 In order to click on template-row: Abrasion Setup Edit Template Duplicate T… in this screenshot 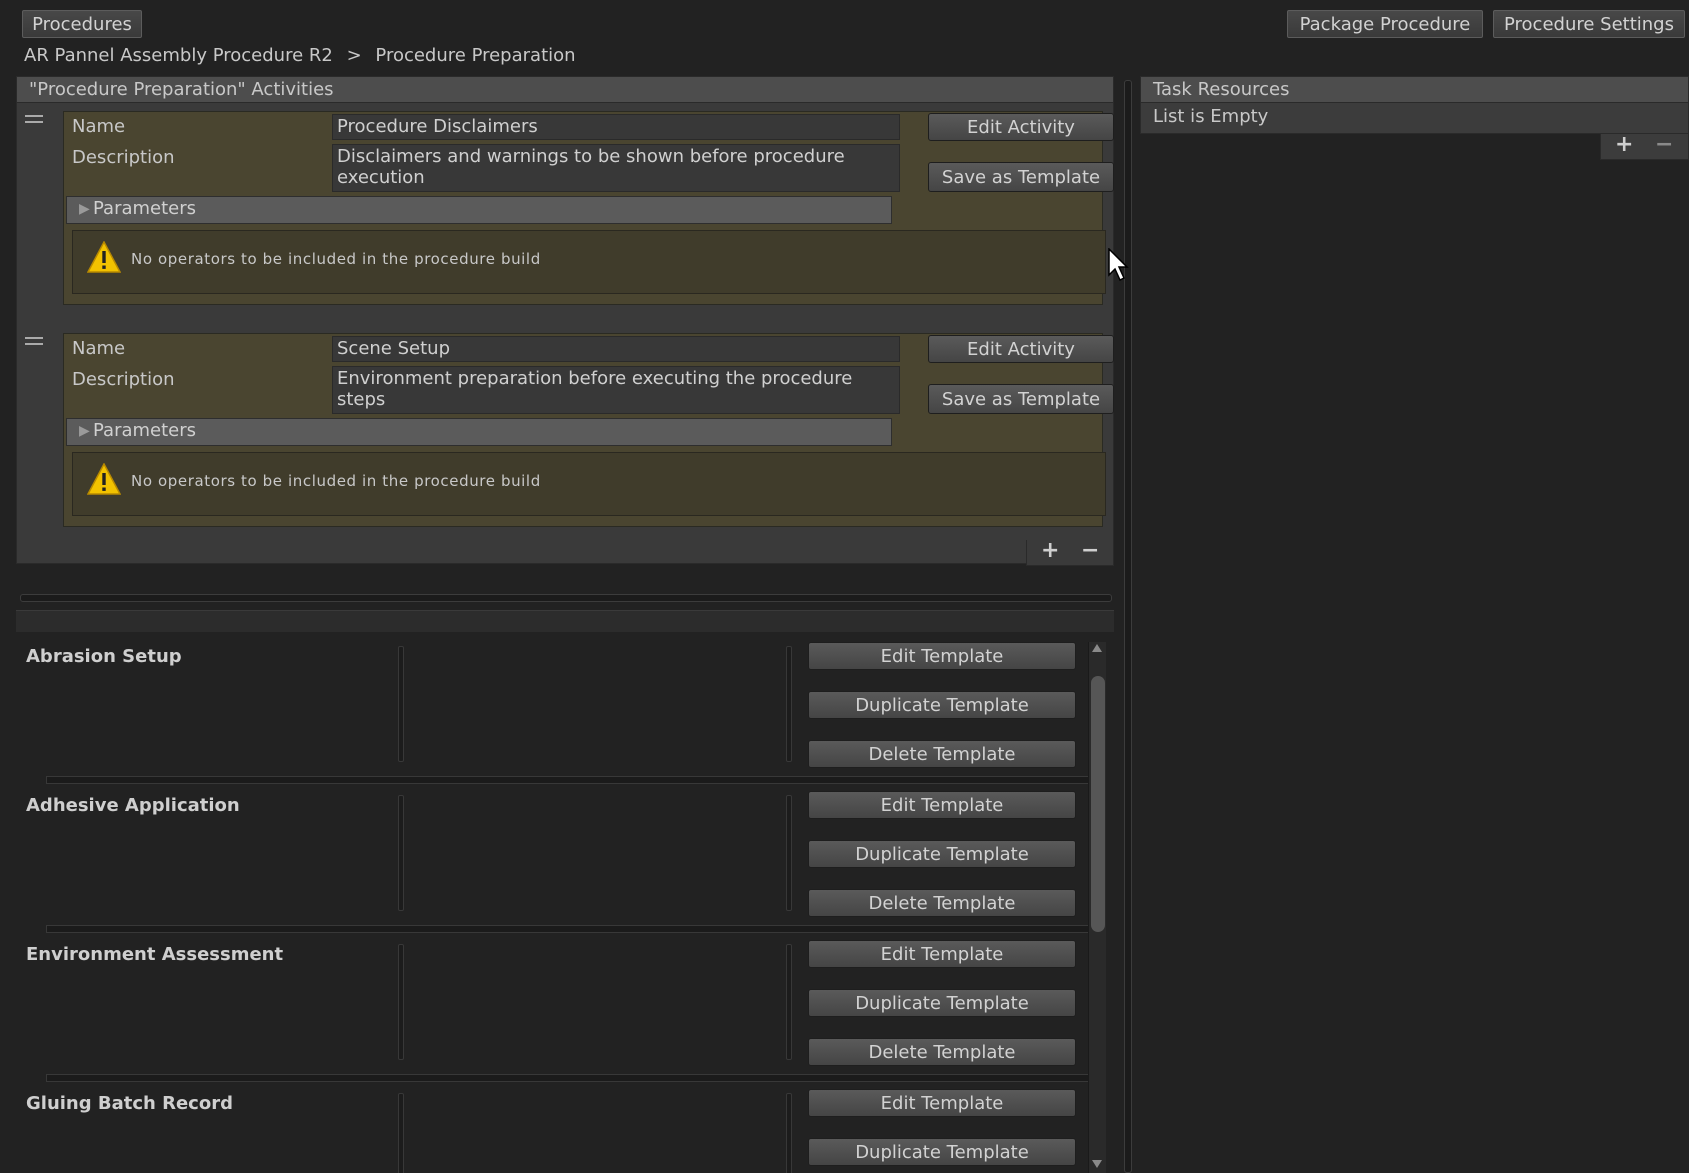, I will do `click(551, 704)`.